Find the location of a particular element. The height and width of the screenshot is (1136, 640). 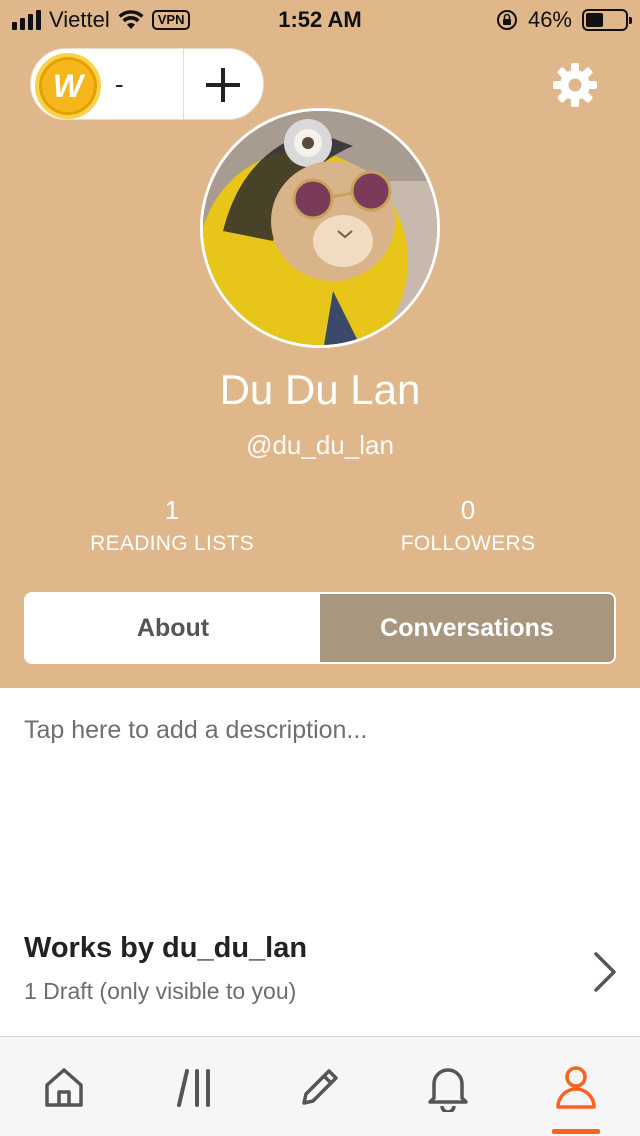

buy-coins-button is located at coordinates (223, 85).